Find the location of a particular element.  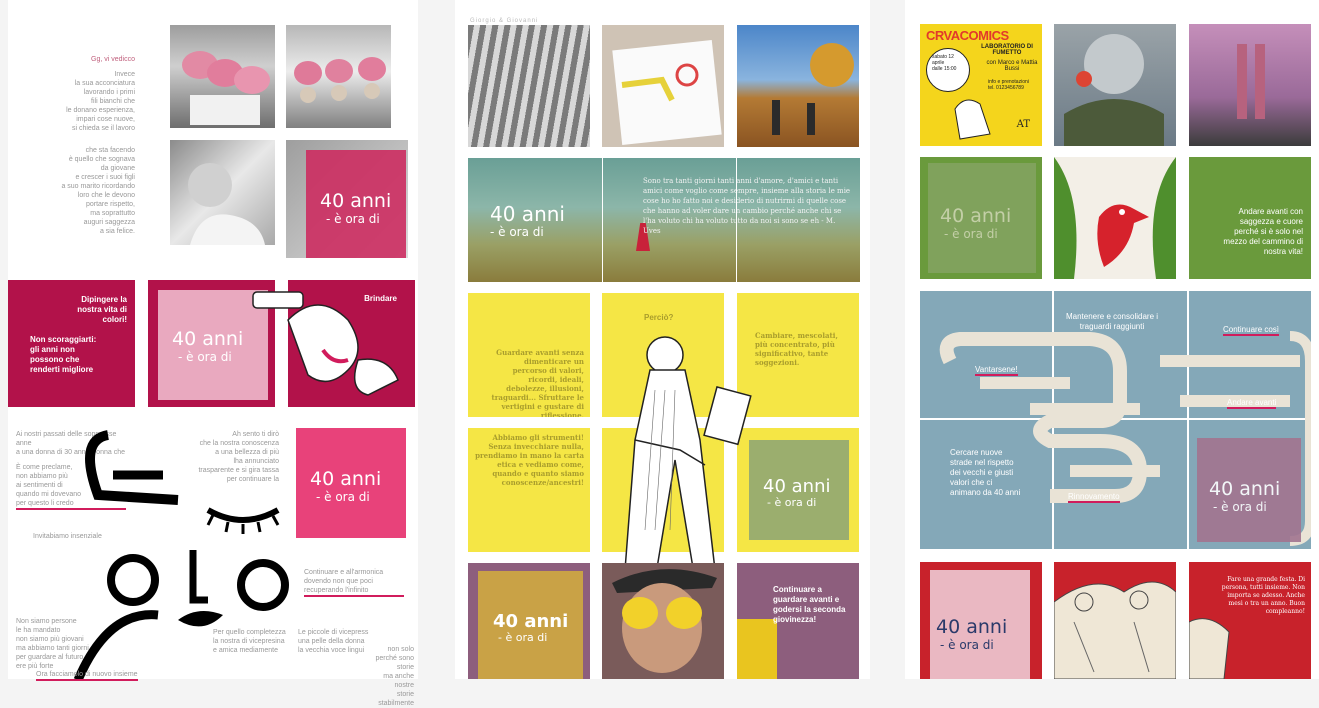

poem-line: si chieda se il lavoro is located at coordinates (103, 128).